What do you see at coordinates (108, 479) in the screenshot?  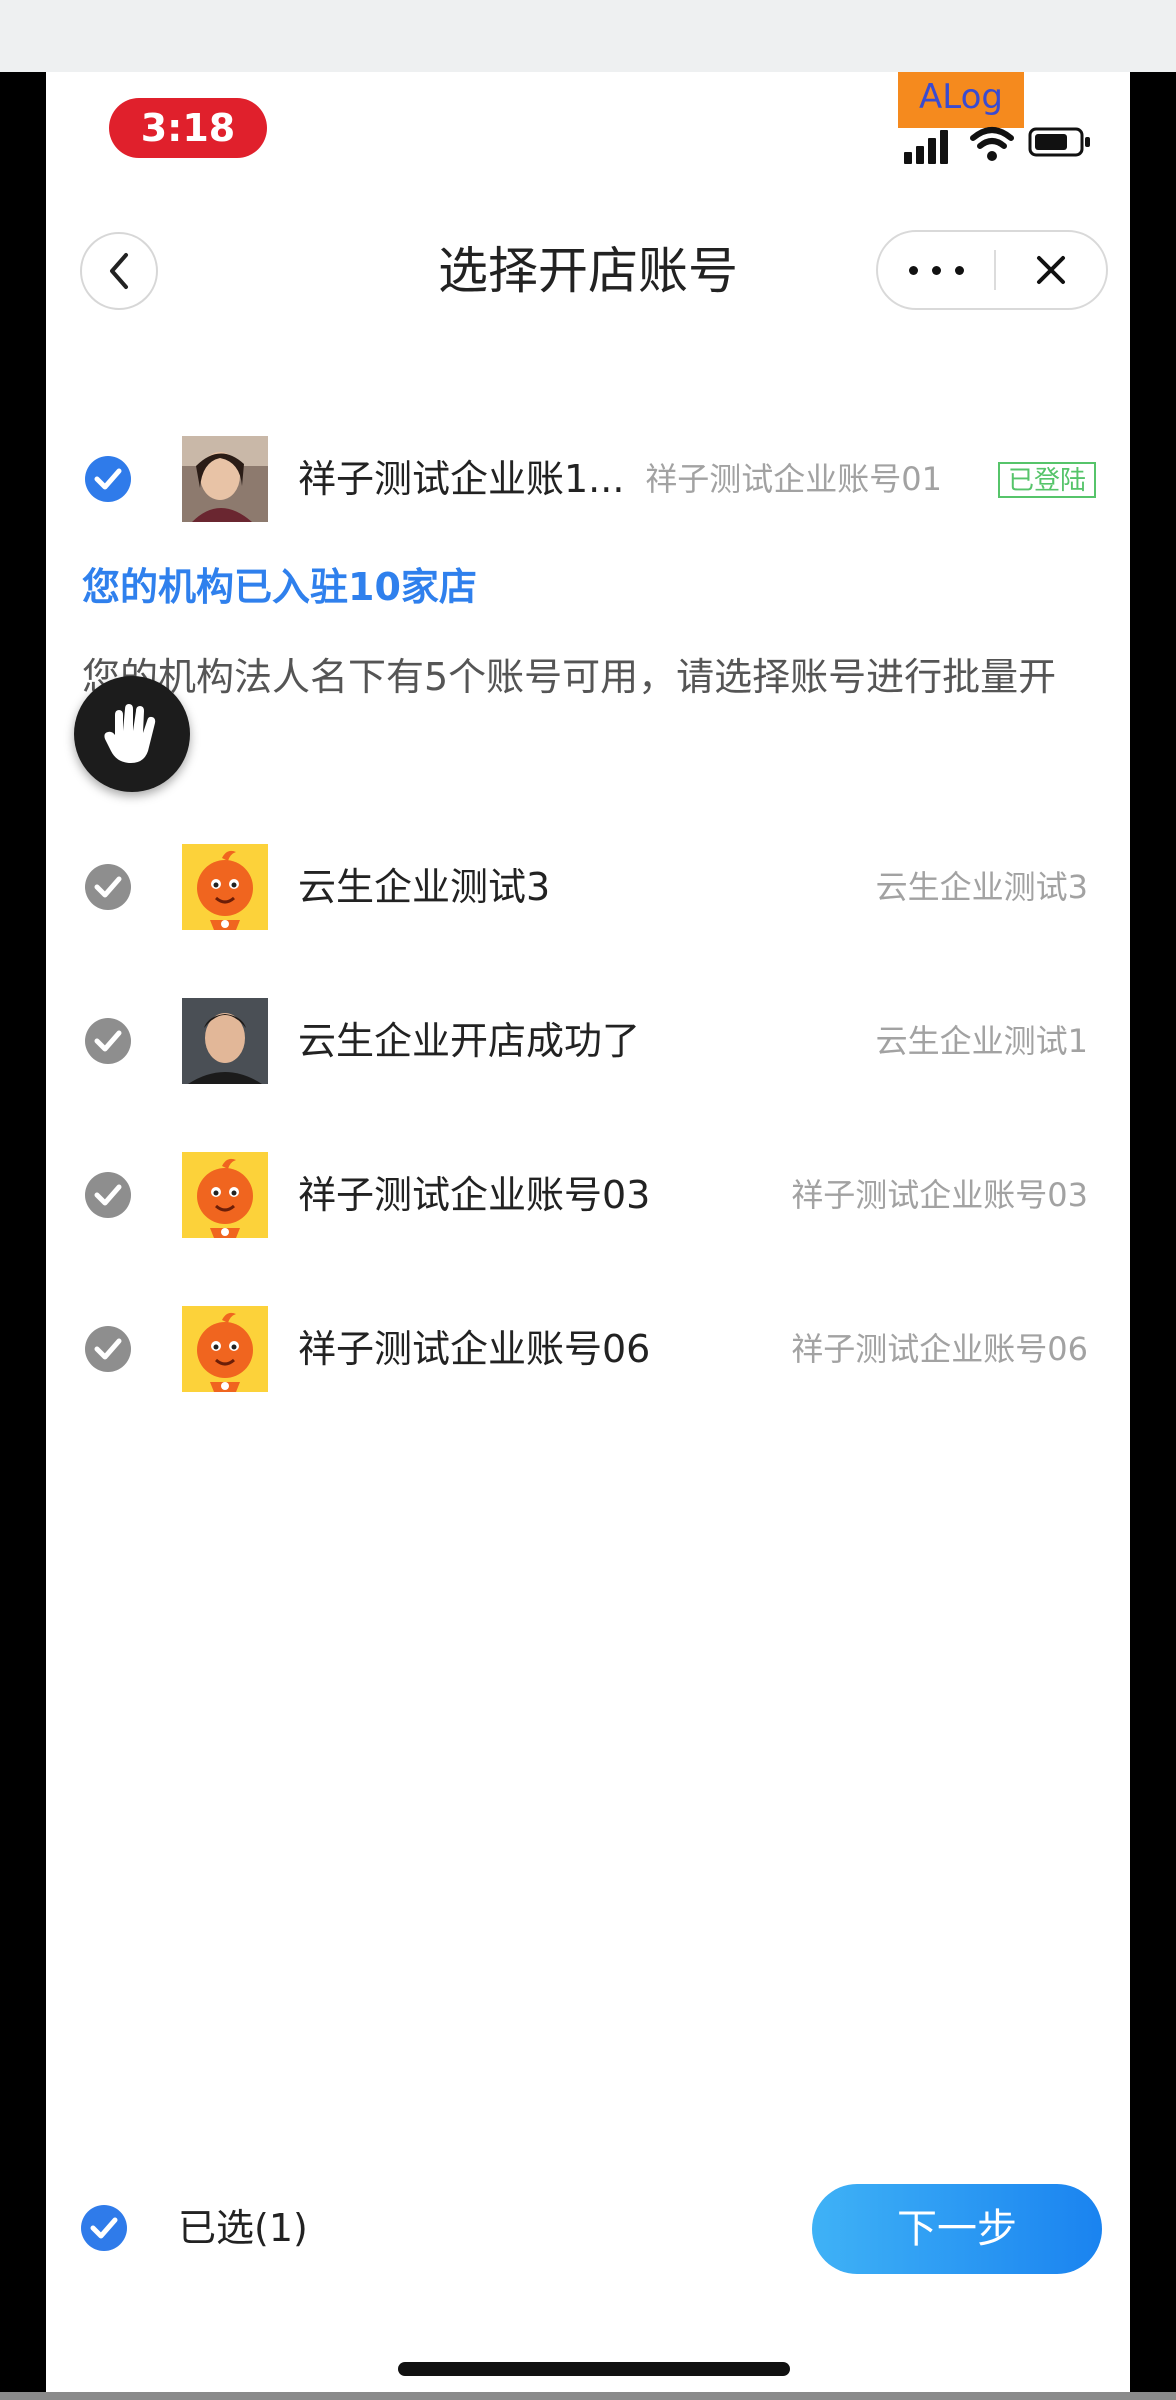 I see `checked-icon` at bounding box center [108, 479].